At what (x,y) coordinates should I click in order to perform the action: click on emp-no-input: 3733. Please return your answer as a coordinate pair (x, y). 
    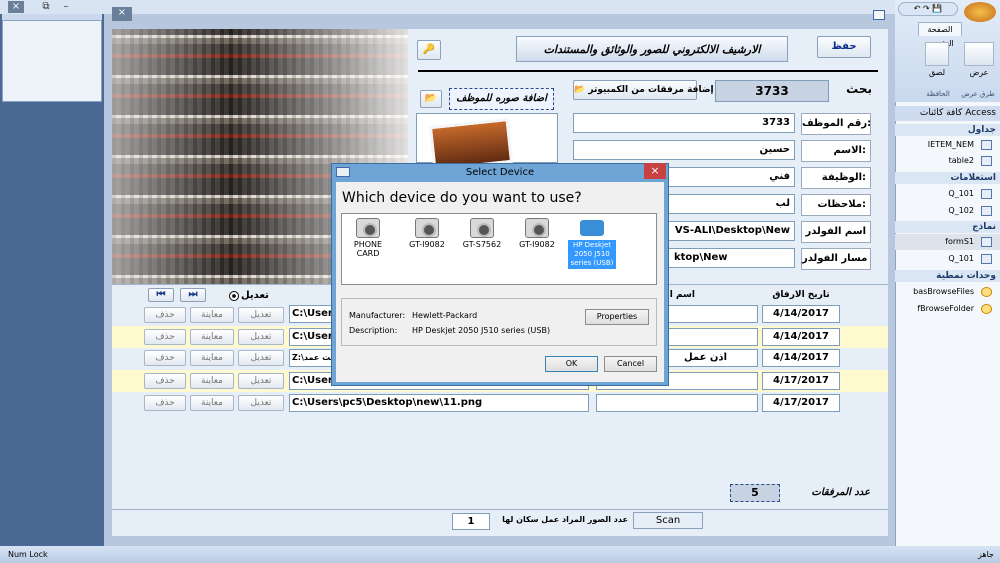
    Looking at the image, I should click on (684, 123).